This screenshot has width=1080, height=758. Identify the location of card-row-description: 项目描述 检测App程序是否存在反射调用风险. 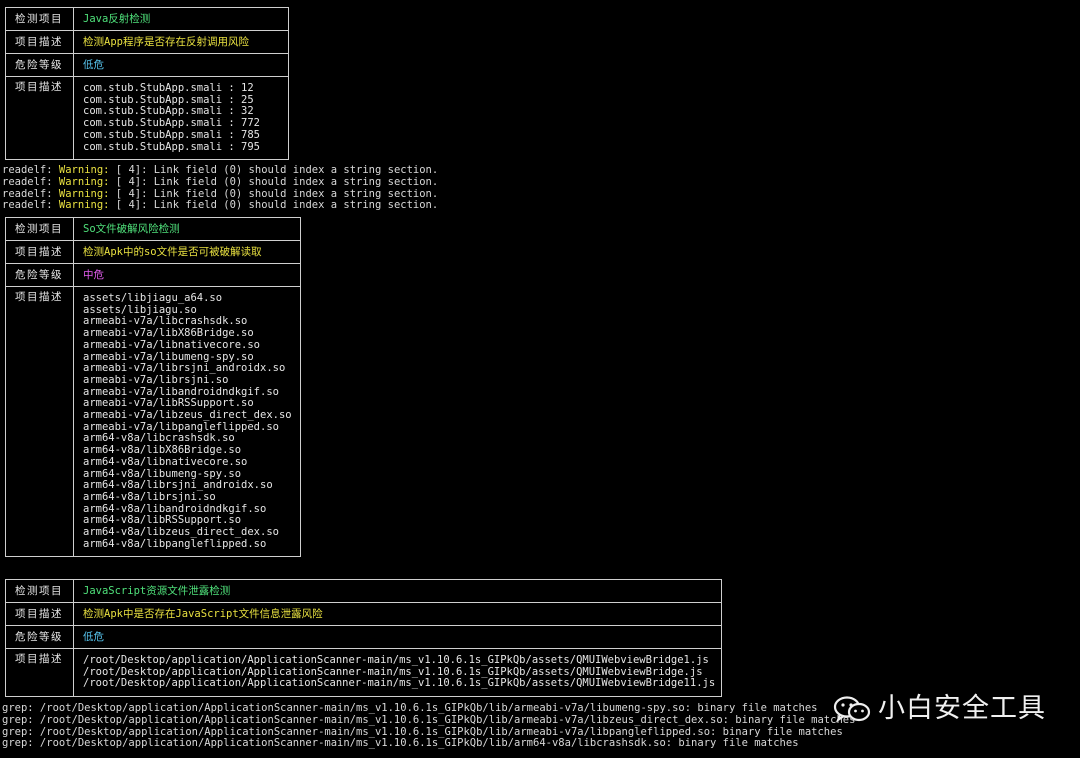
(147, 41).